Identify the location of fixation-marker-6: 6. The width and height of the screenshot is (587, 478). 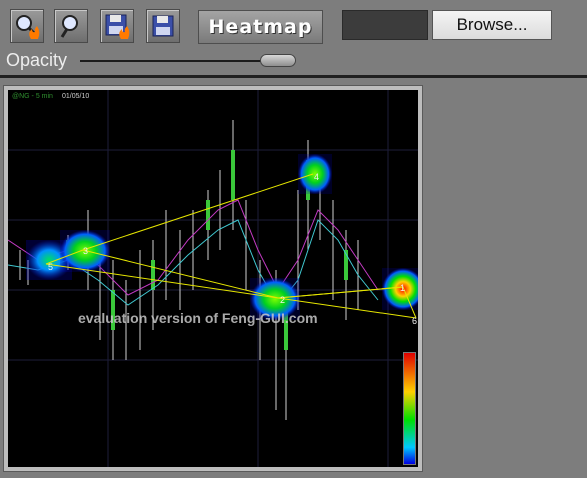
(415, 321).